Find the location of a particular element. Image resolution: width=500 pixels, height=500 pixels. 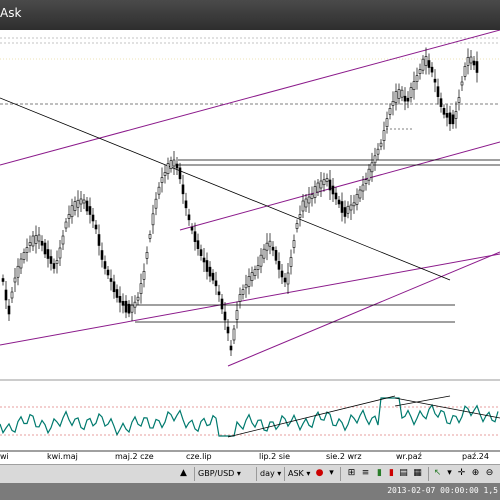

red-marker-icon: ● is located at coordinates (319, 473).